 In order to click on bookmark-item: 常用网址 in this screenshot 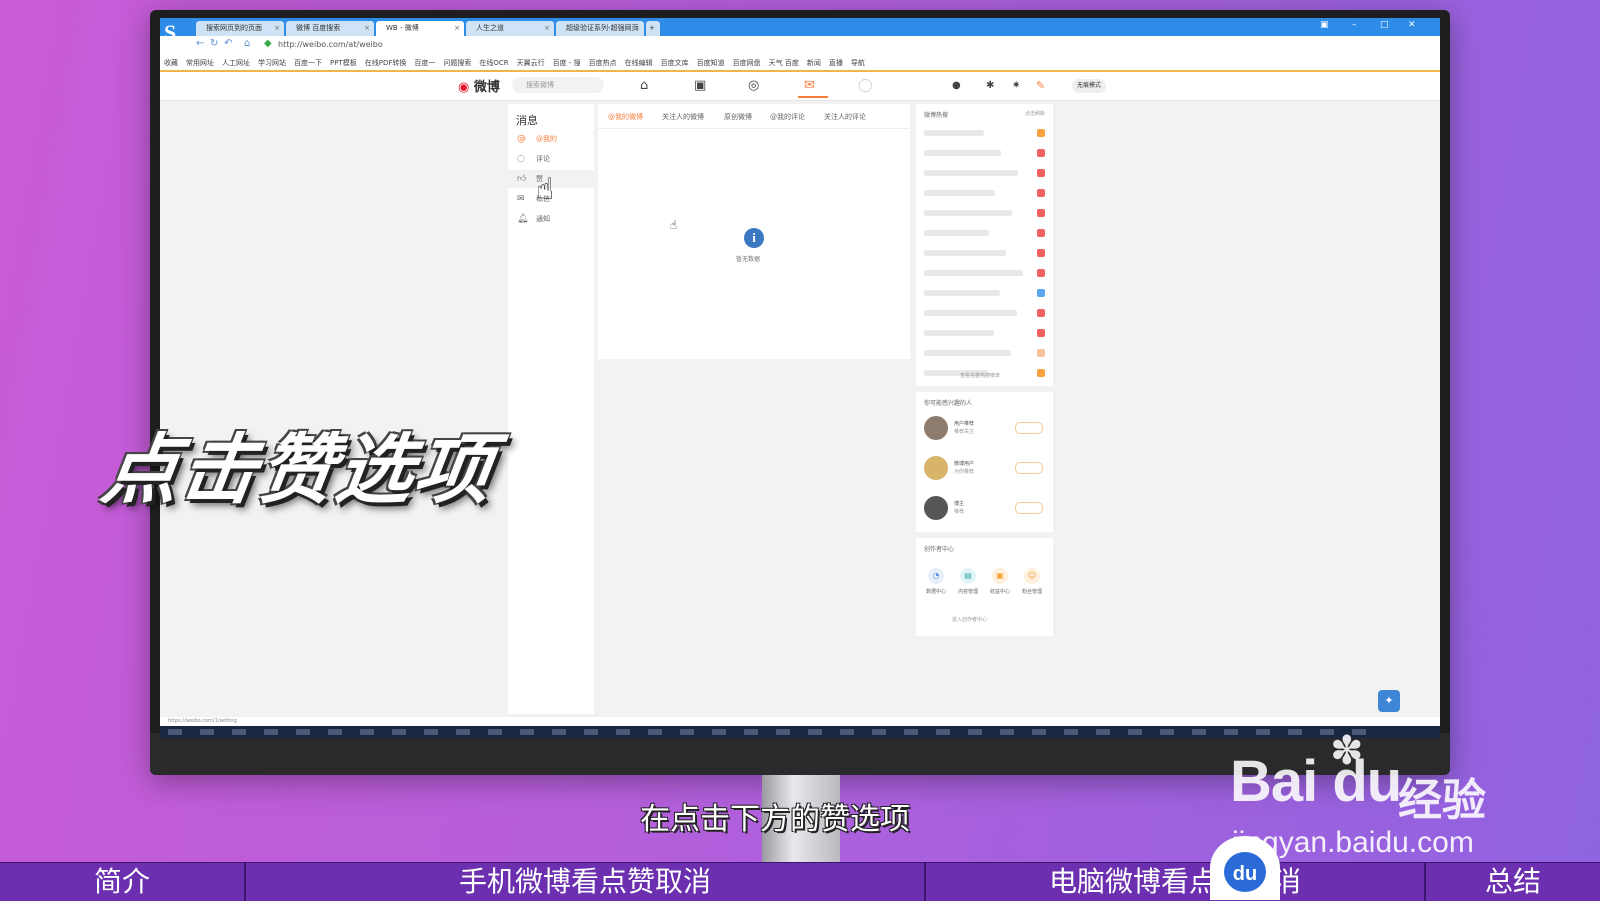, I will do `click(200, 63)`.